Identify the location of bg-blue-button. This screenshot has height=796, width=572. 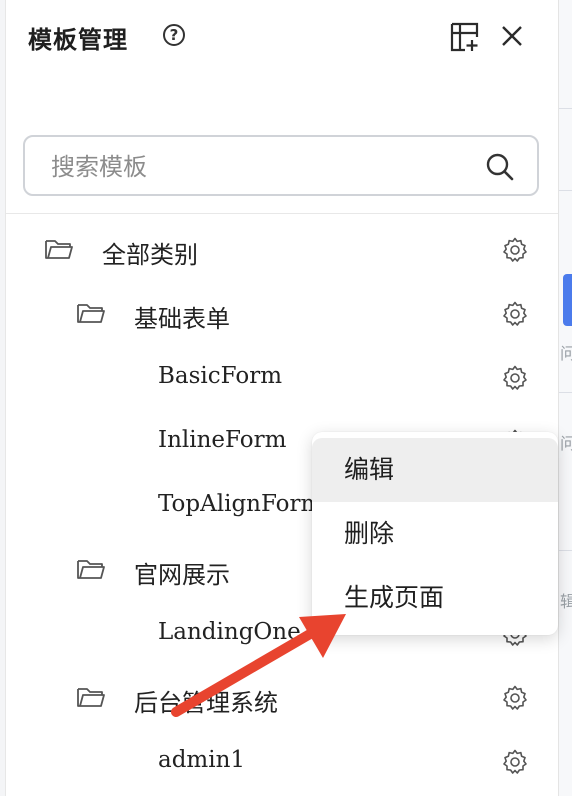
(567, 300).